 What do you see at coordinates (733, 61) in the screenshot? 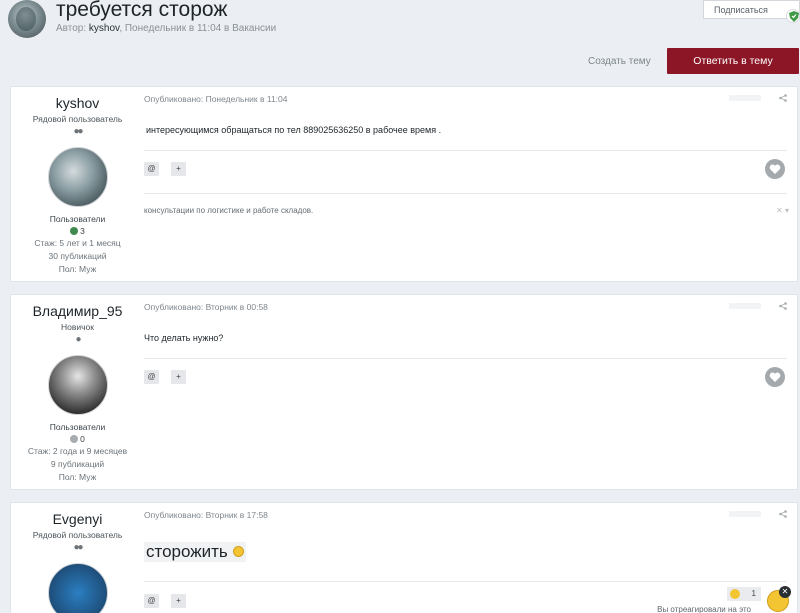
I see `reply-button: Ответить в тему` at bounding box center [733, 61].